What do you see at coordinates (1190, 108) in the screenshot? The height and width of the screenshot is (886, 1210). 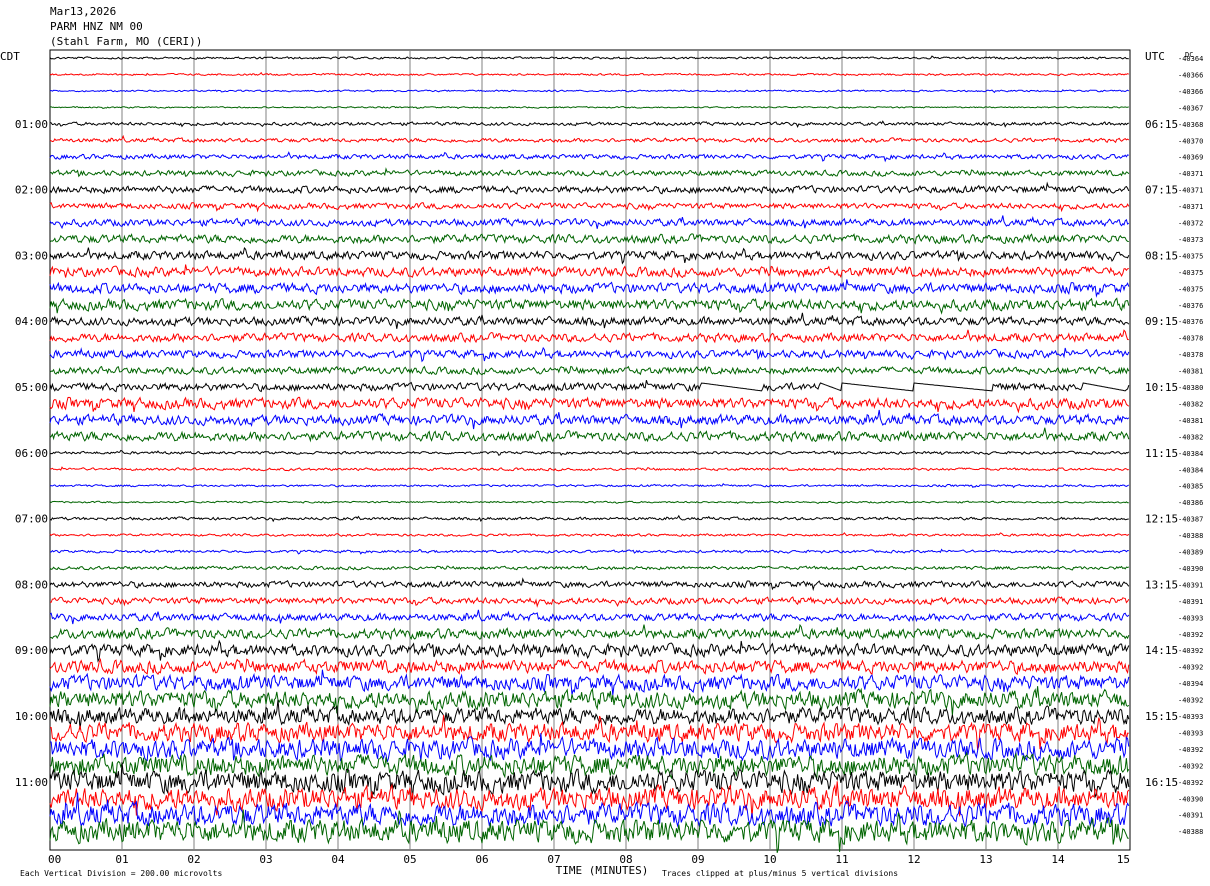 I see `dc-offset-label: -40367` at bounding box center [1190, 108].